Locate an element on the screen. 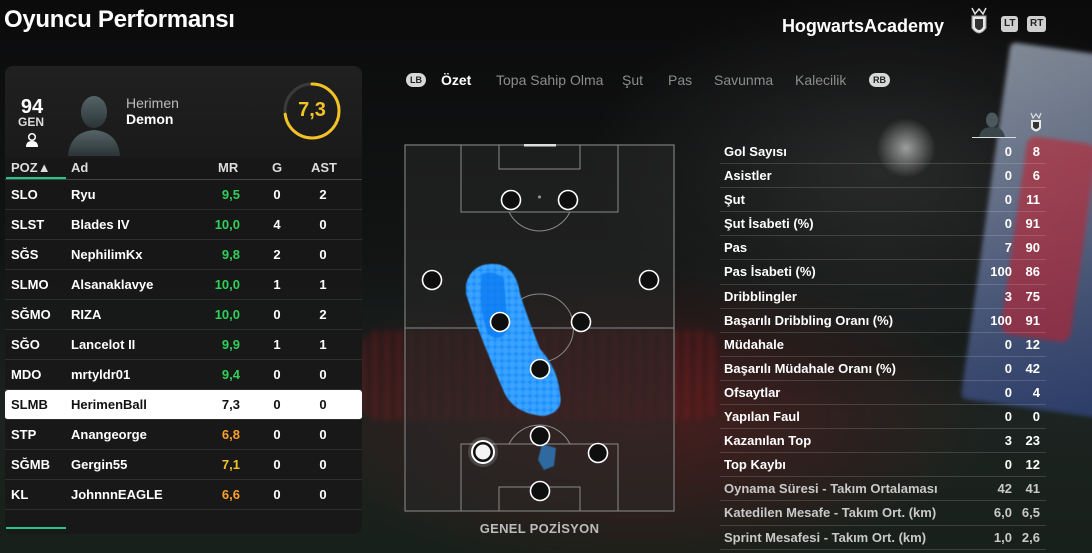 The height and width of the screenshot is (553, 1092). header-name: Ad is located at coordinates (79, 167).